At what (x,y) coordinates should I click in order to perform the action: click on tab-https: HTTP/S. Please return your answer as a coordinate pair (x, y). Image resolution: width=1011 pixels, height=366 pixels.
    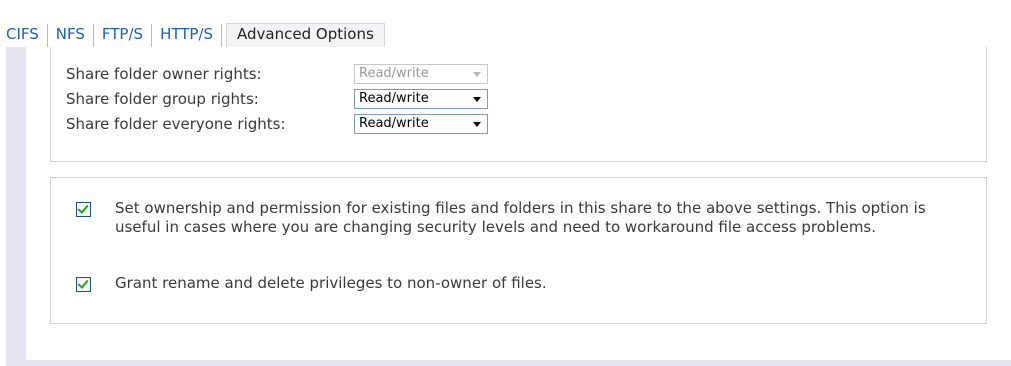
    Looking at the image, I should click on (187, 35).